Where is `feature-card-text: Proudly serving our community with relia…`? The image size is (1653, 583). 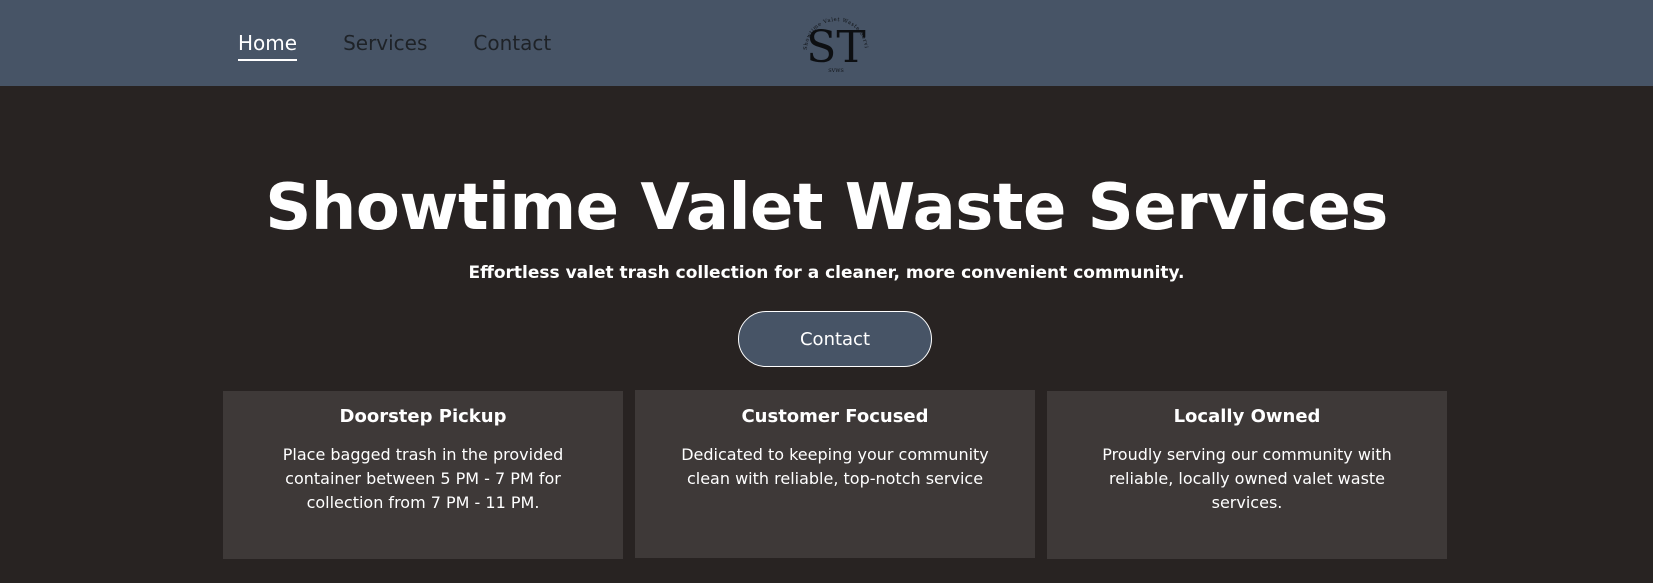 feature-card-text: Proudly serving our community with relia… is located at coordinates (1247, 478).